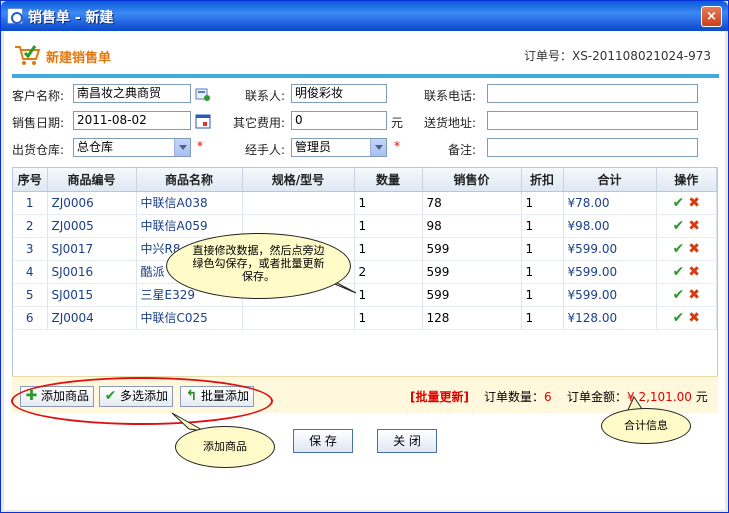 This screenshot has height=513, width=729. Describe the element at coordinates (15, 16) in the screenshot. I see `app-icon` at that location.